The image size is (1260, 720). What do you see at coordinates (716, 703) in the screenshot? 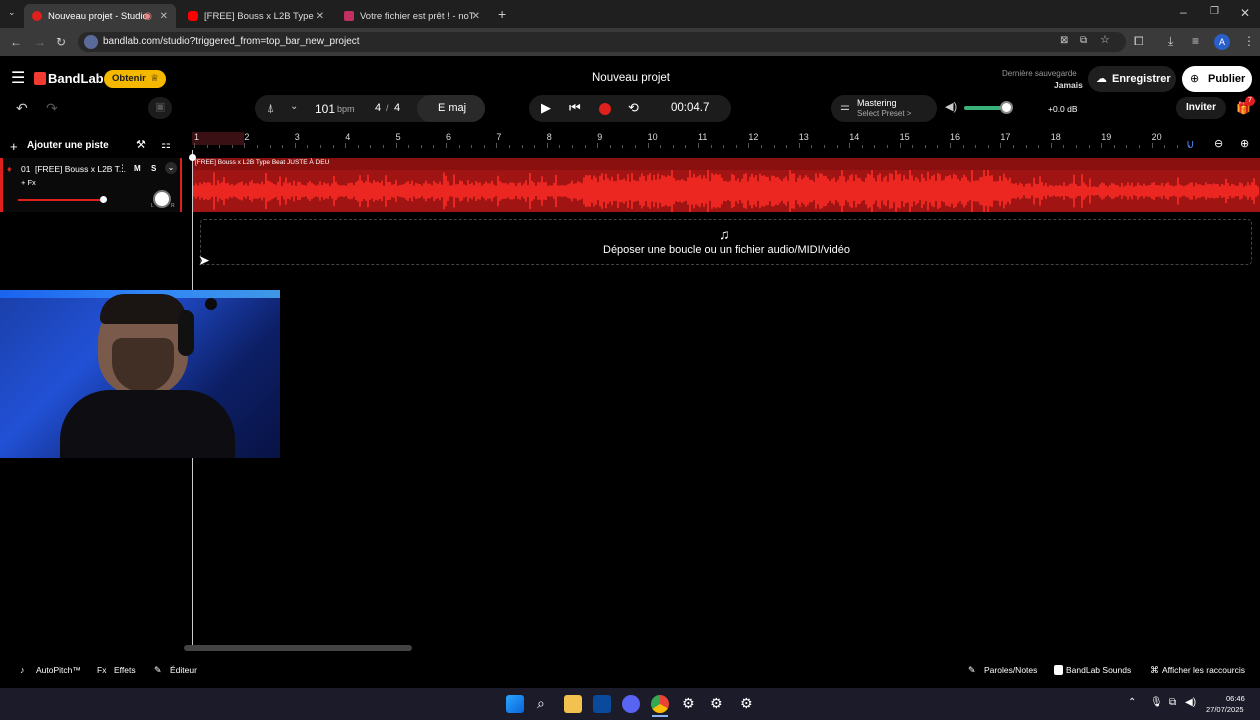
I see `app-icon-2: ⚙` at bounding box center [716, 703].